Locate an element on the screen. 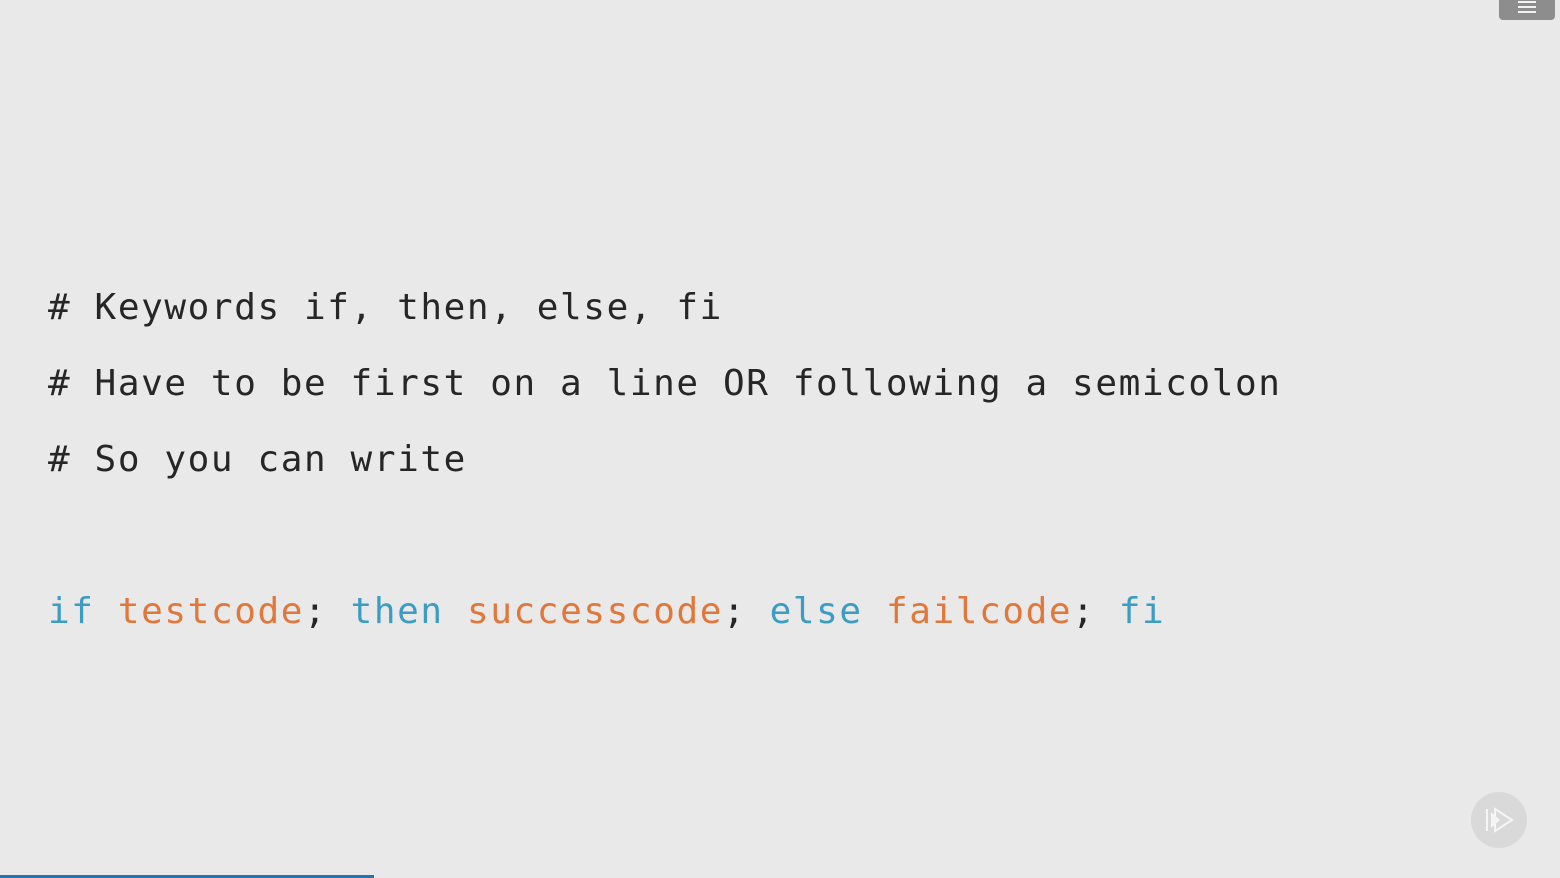 The height and width of the screenshot is (878, 1560). hamburger-menu-icon is located at coordinates (1527, 7).